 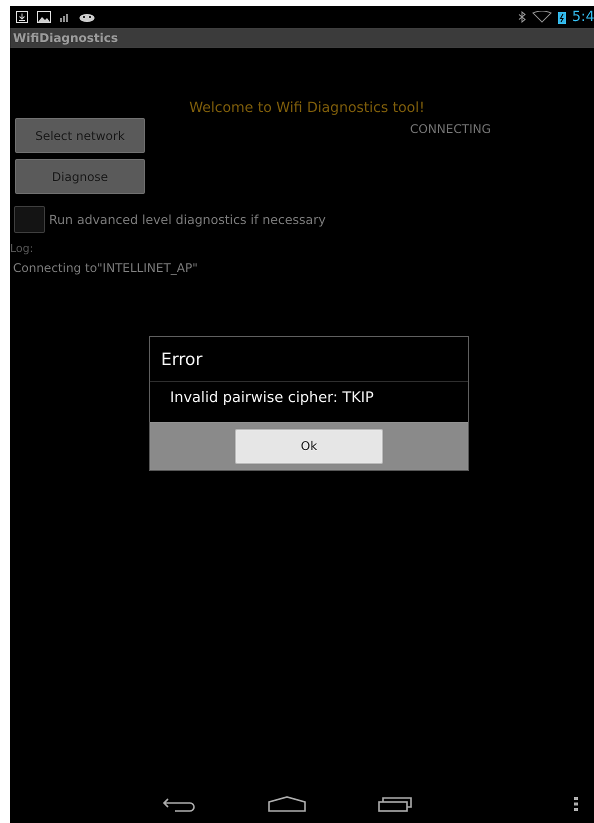 I want to click on dialog-title: Error, so click(x=309, y=359).